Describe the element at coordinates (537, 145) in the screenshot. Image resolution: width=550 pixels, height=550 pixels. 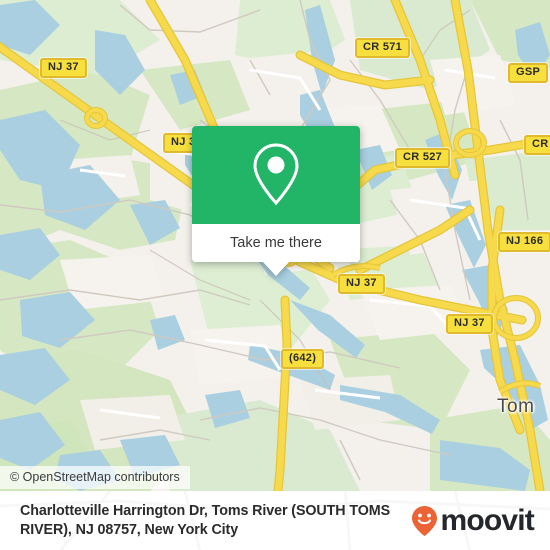
I see `road-shield-cr5-edge: CR 5` at that location.